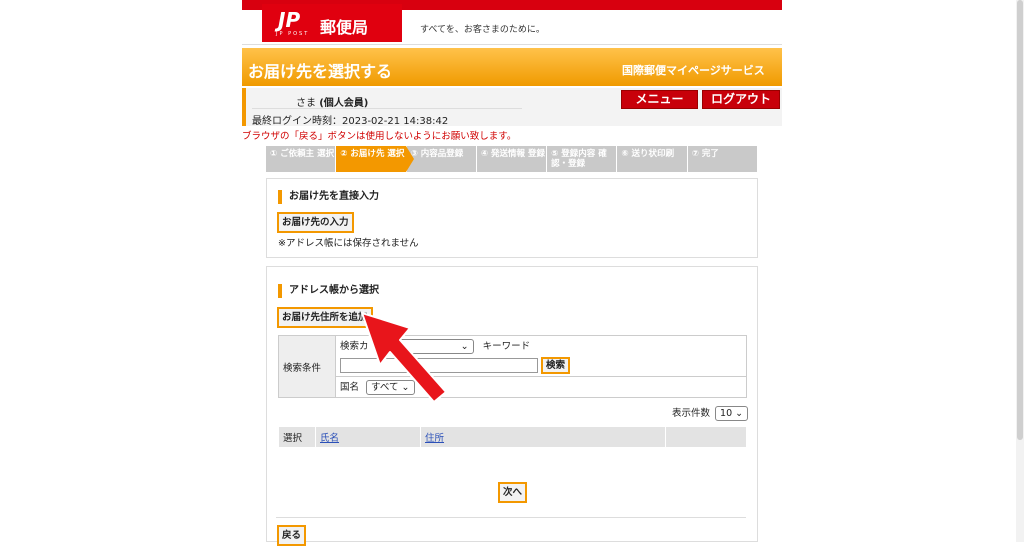 The image size is (1024, 546). I want to click on red-arrow-annotation, so click(404, 357).